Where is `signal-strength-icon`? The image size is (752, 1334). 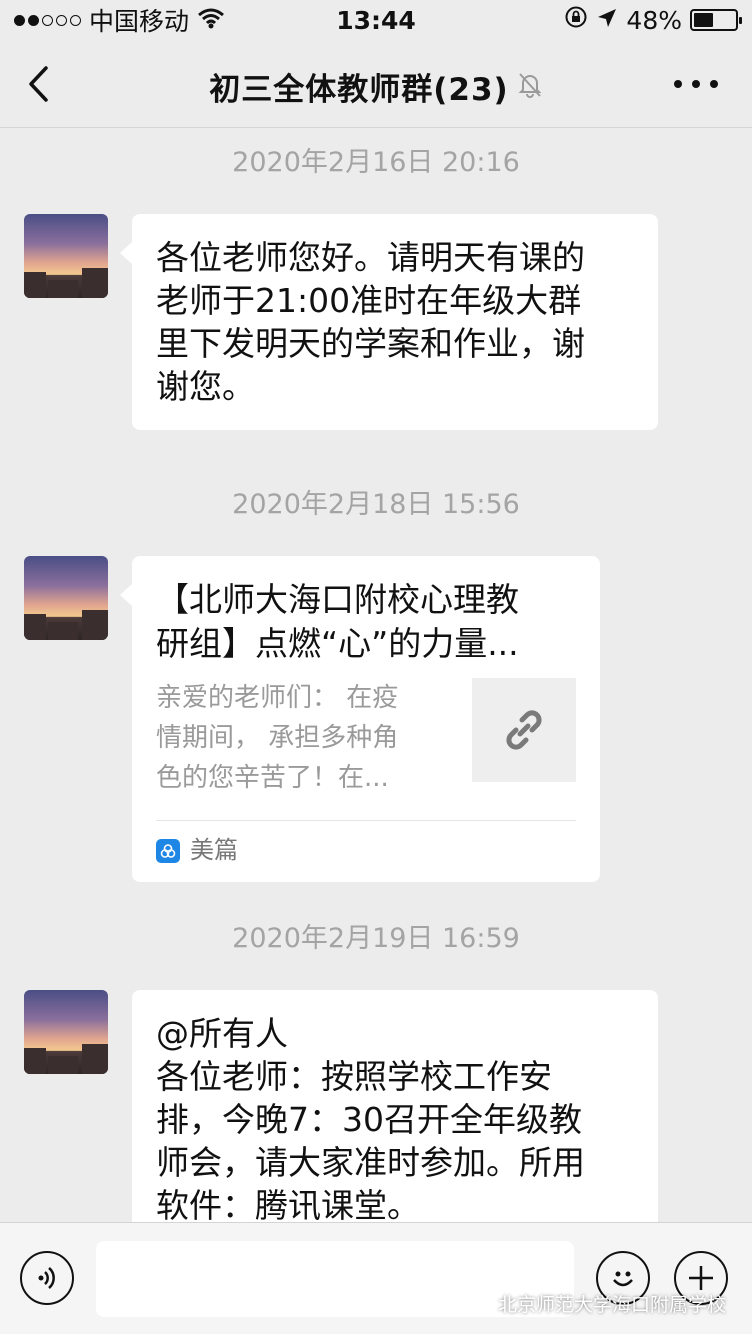
signal-strength-icon is located at coordinates (47, 20).